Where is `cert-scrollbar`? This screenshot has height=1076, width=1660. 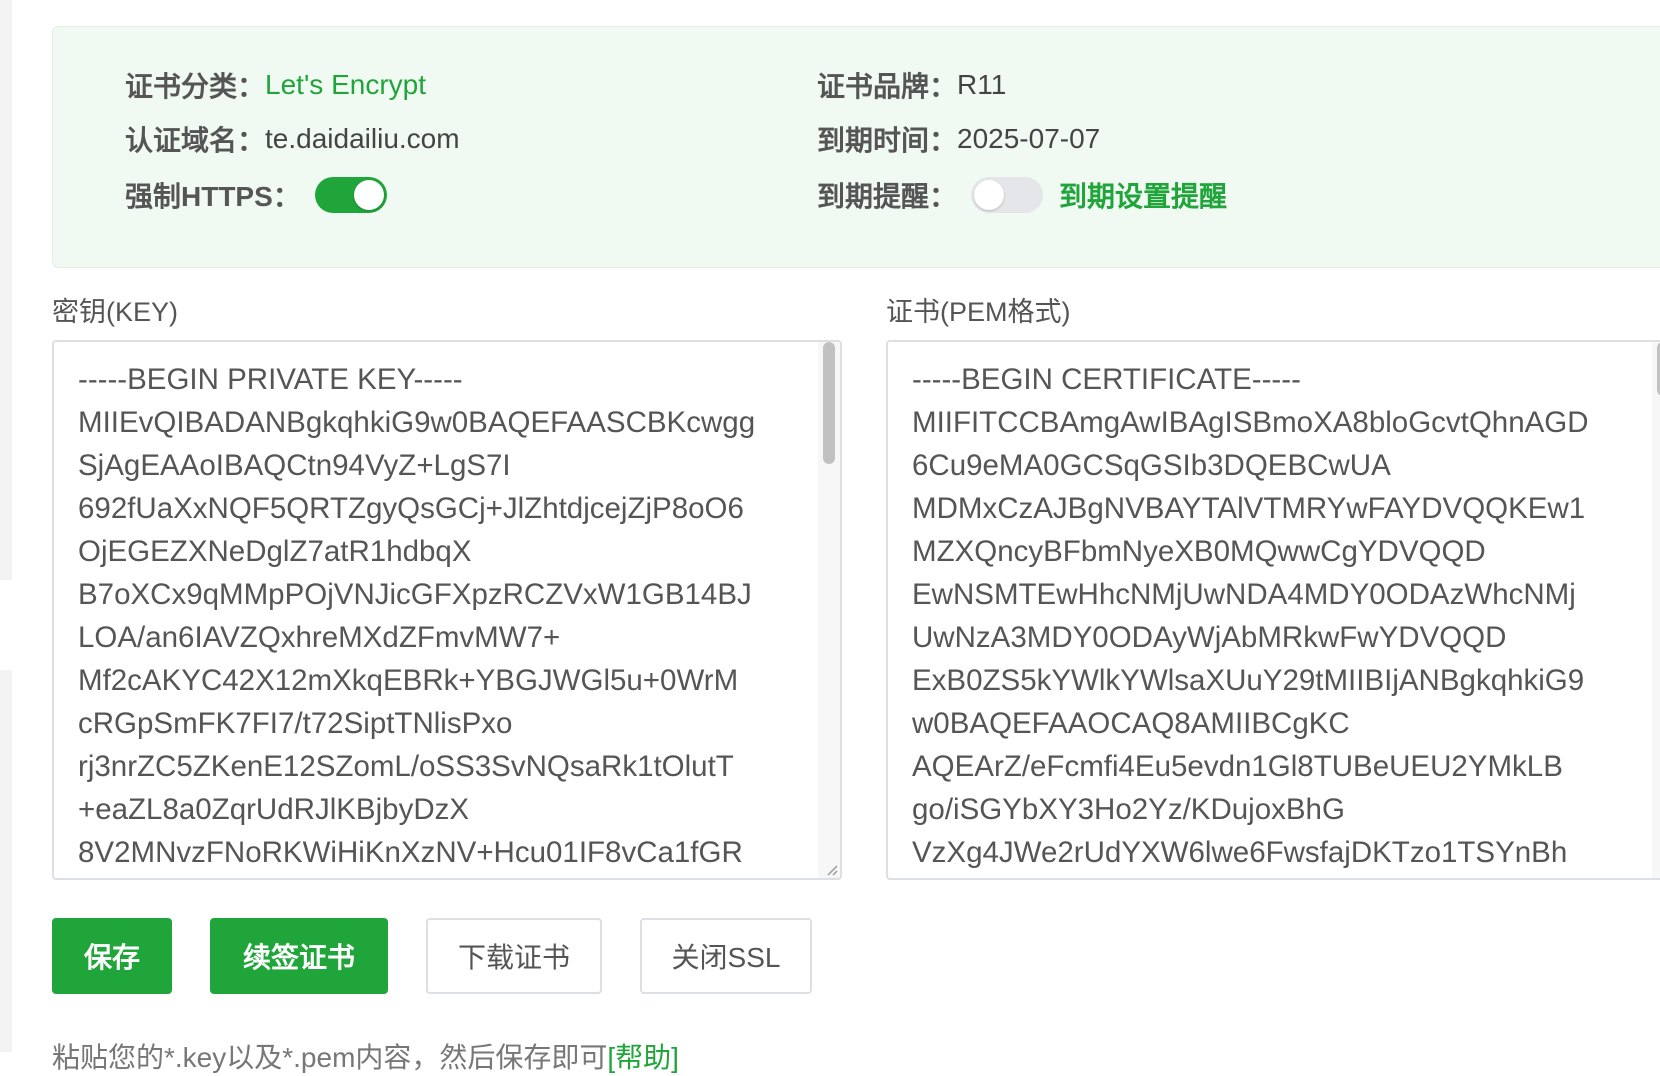 cert-scrollbar is located at coordinates (1656, 610).